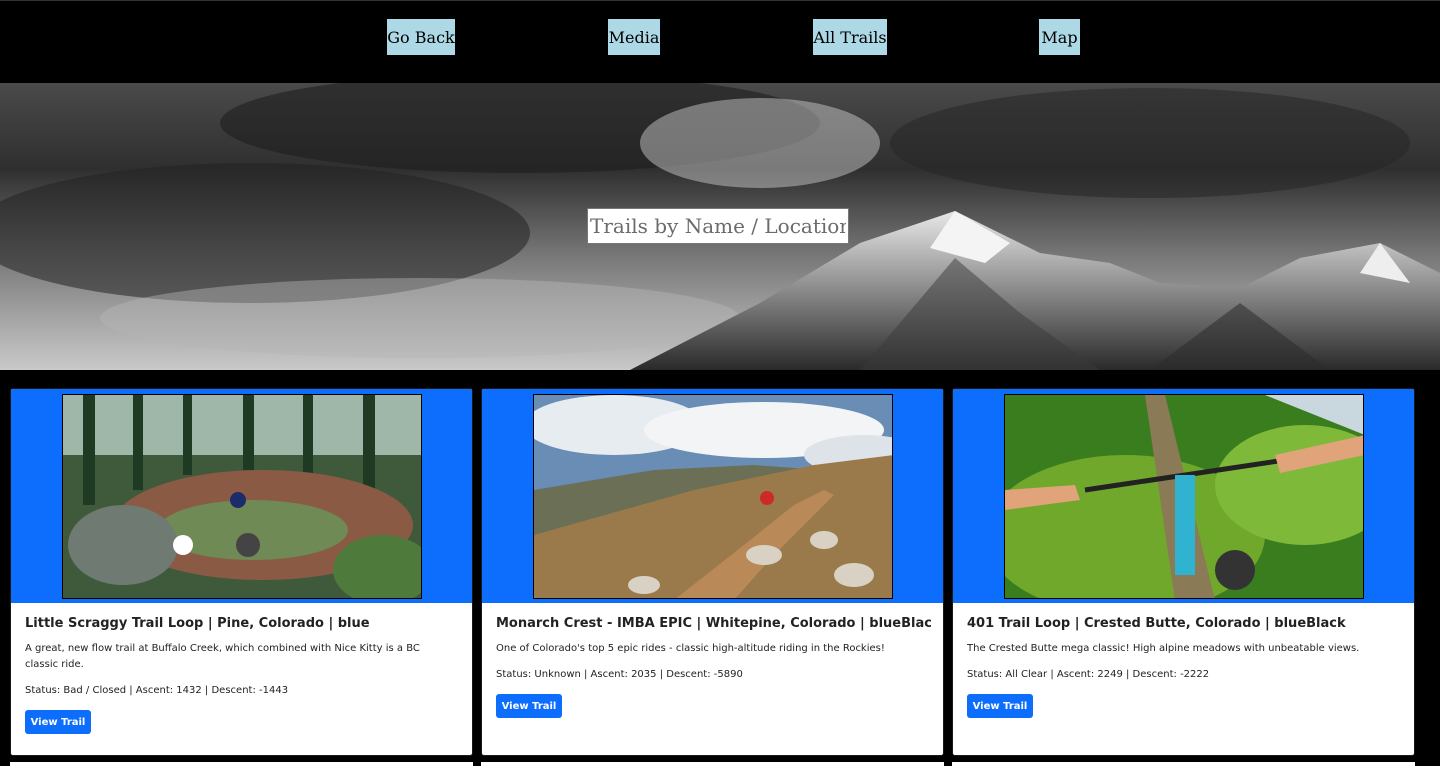  What do you see at coordinates (720, 41) in the screenshot?
I see `top-nav: Go Back Media All Trails Map` at bounding box center [720, 41].